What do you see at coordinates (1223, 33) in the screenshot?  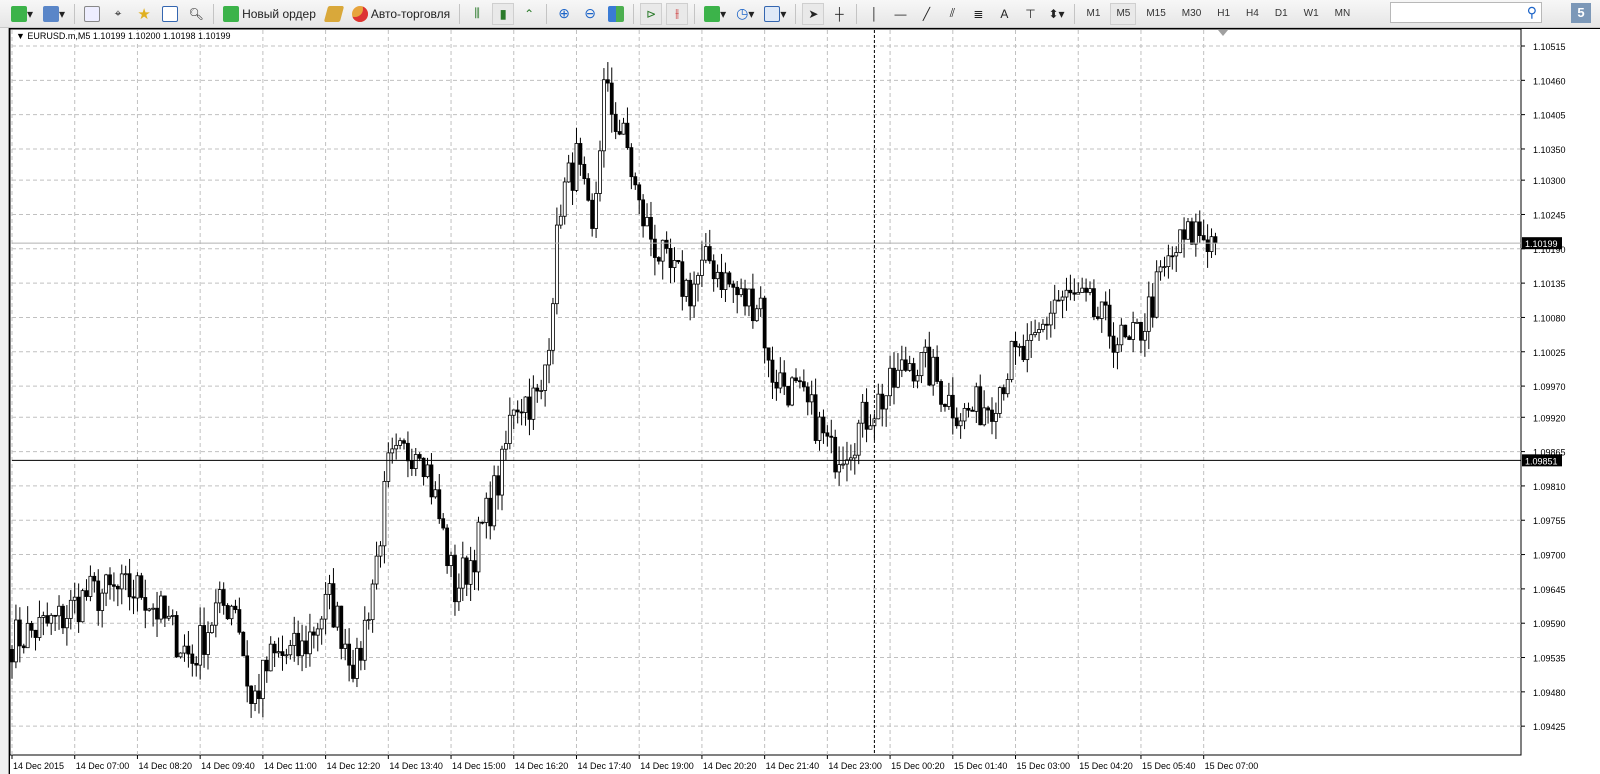 I see `chart-shift-marker-icon` at bounding box center [1223, 33].